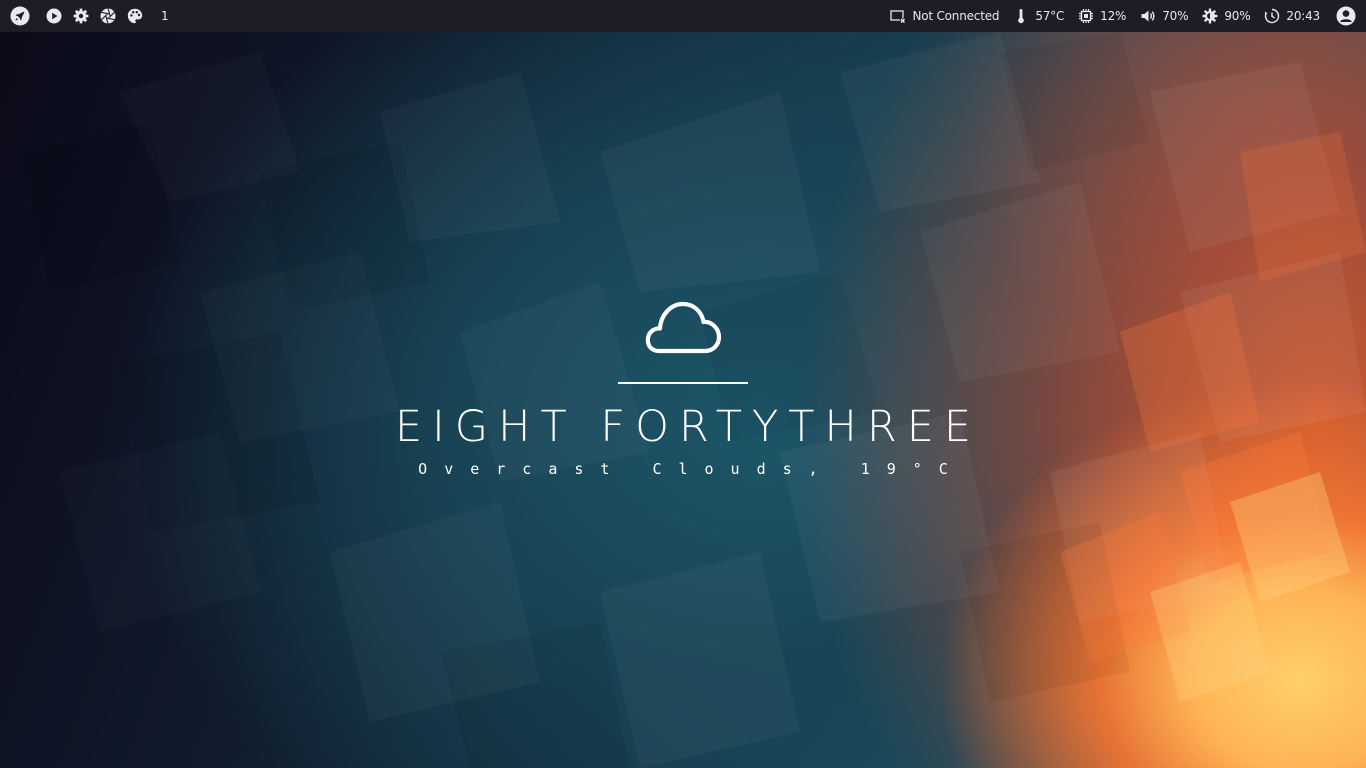 The height and width of the screenshot is (768, 1366). I want to click on weather-description: Overcast Clouds, 19°C, so click(691, 469).